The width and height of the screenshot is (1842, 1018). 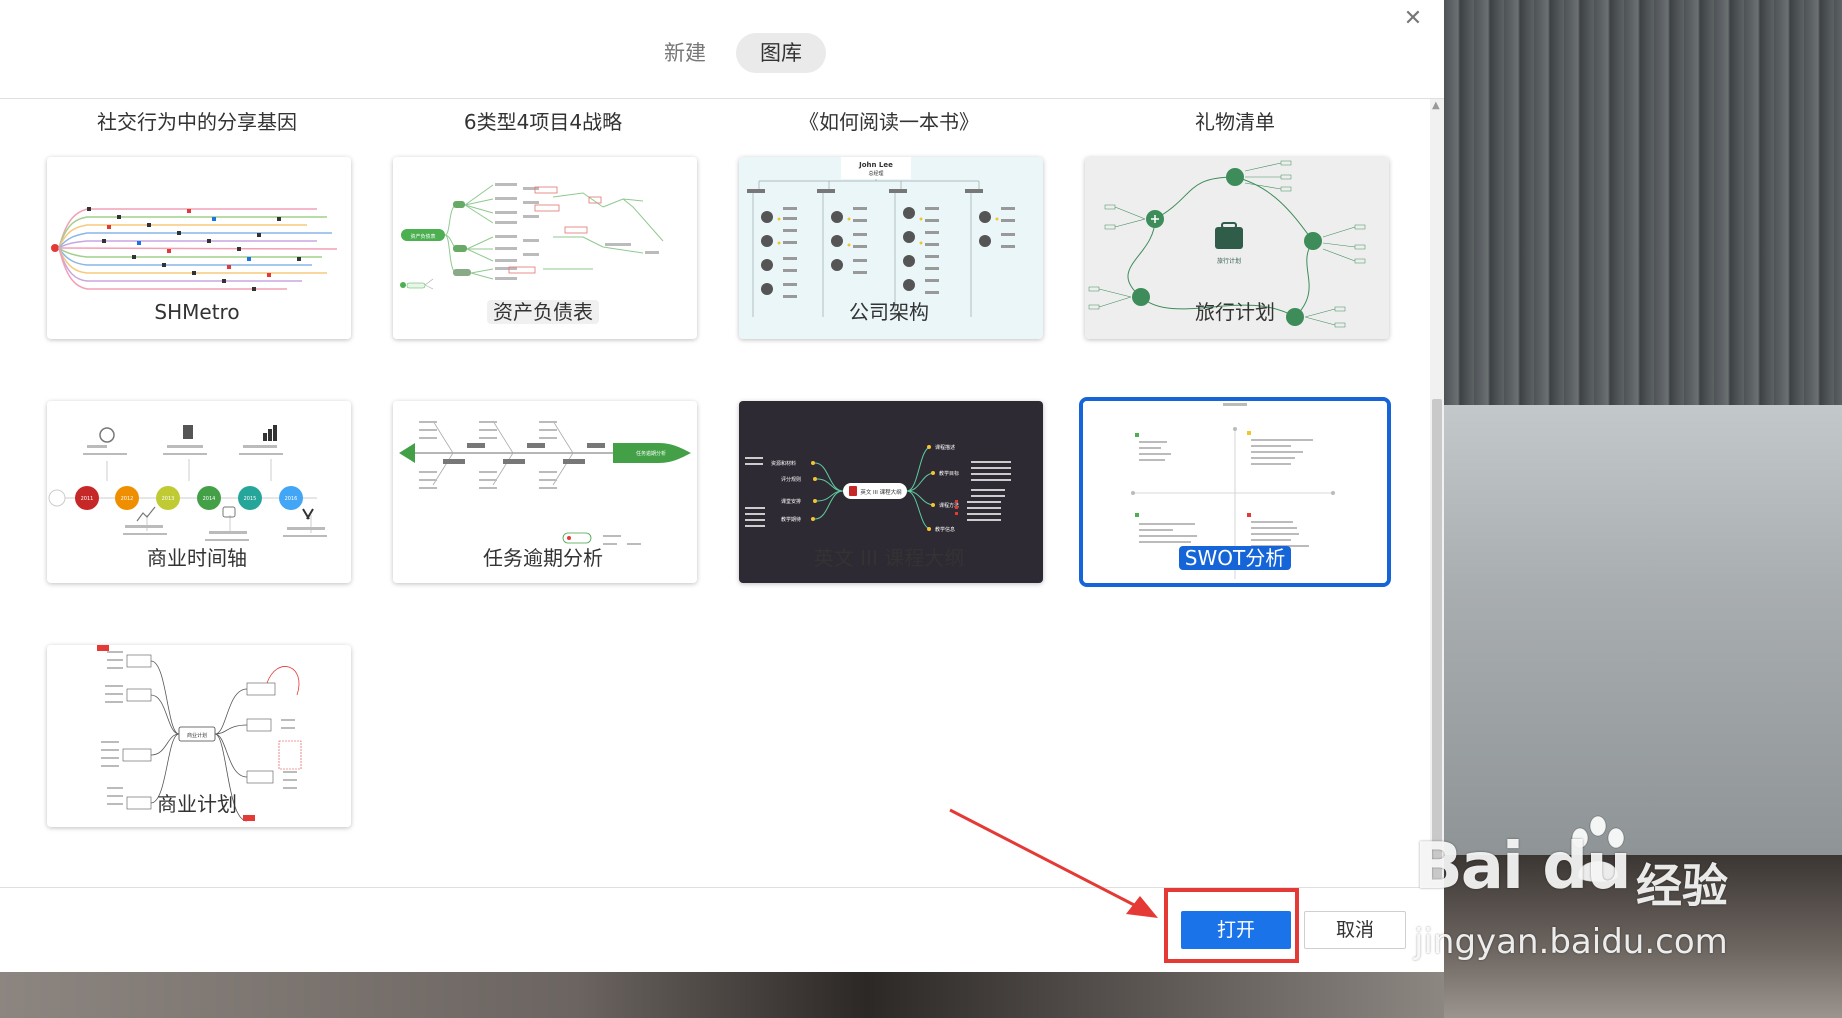 I want to click on gallery-scrollbar: ▲, so click(x=1437, y=493).